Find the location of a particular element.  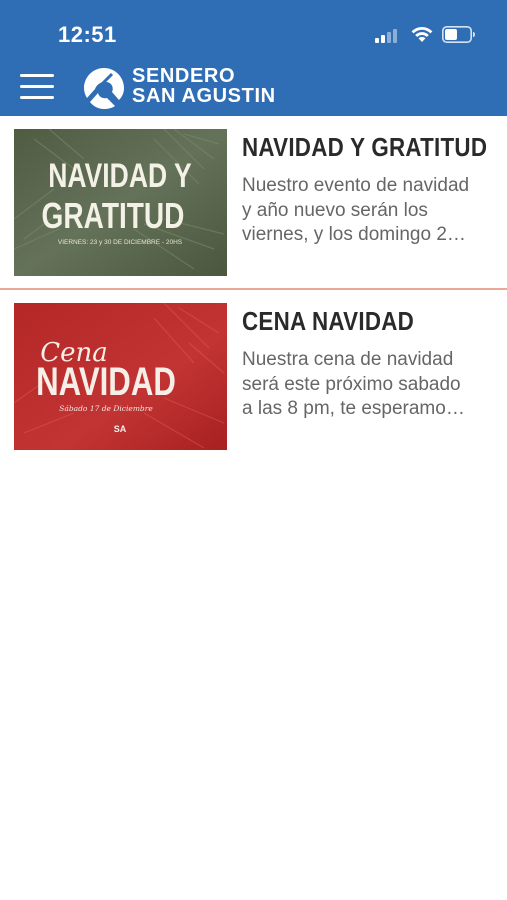

cellular-signal-icon is located at coordinates (388, 35).